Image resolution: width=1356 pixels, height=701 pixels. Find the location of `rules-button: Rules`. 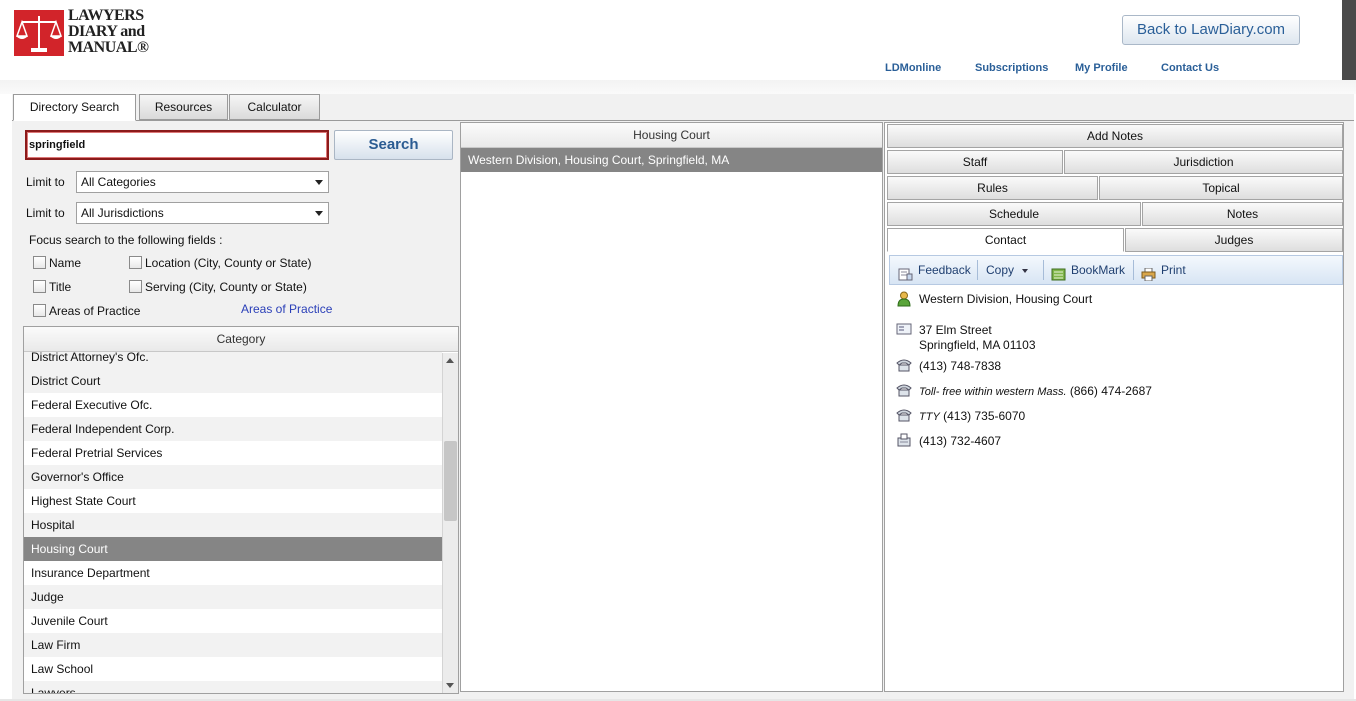

rules-button: Rules is located at coordinates (992, 188).